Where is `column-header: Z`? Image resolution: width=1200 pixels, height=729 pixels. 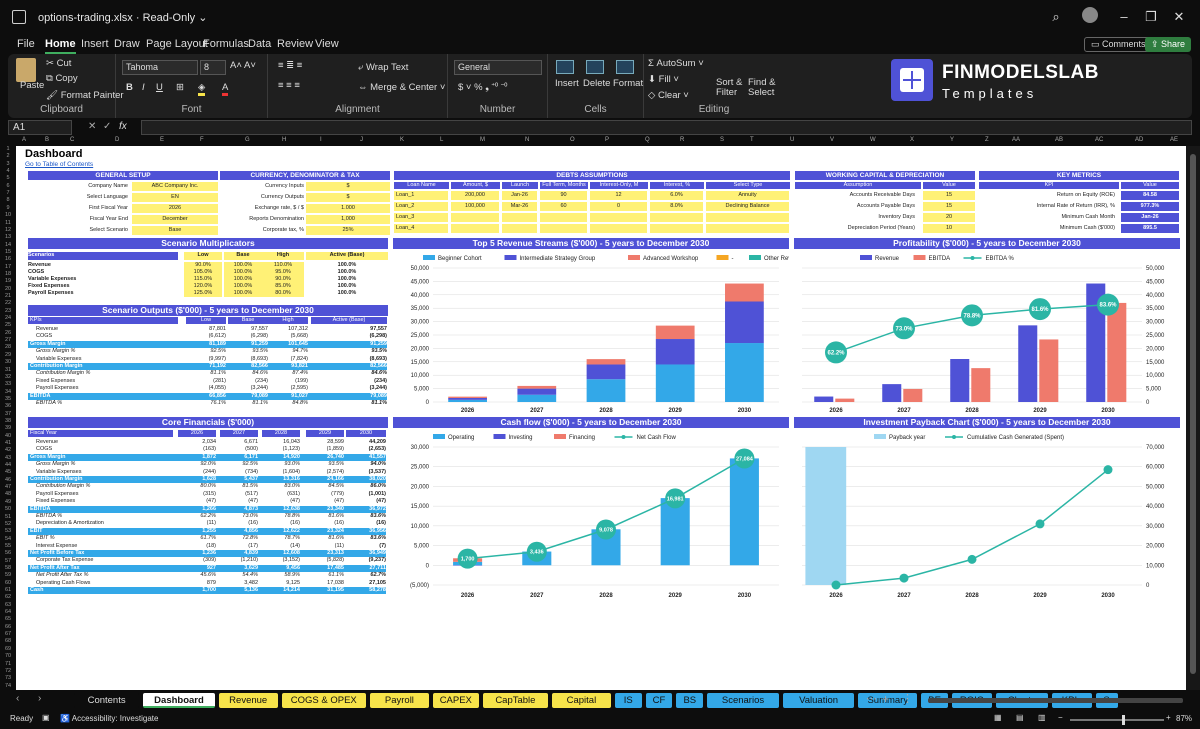
column-header: Z is located at coordinates (987, 140).